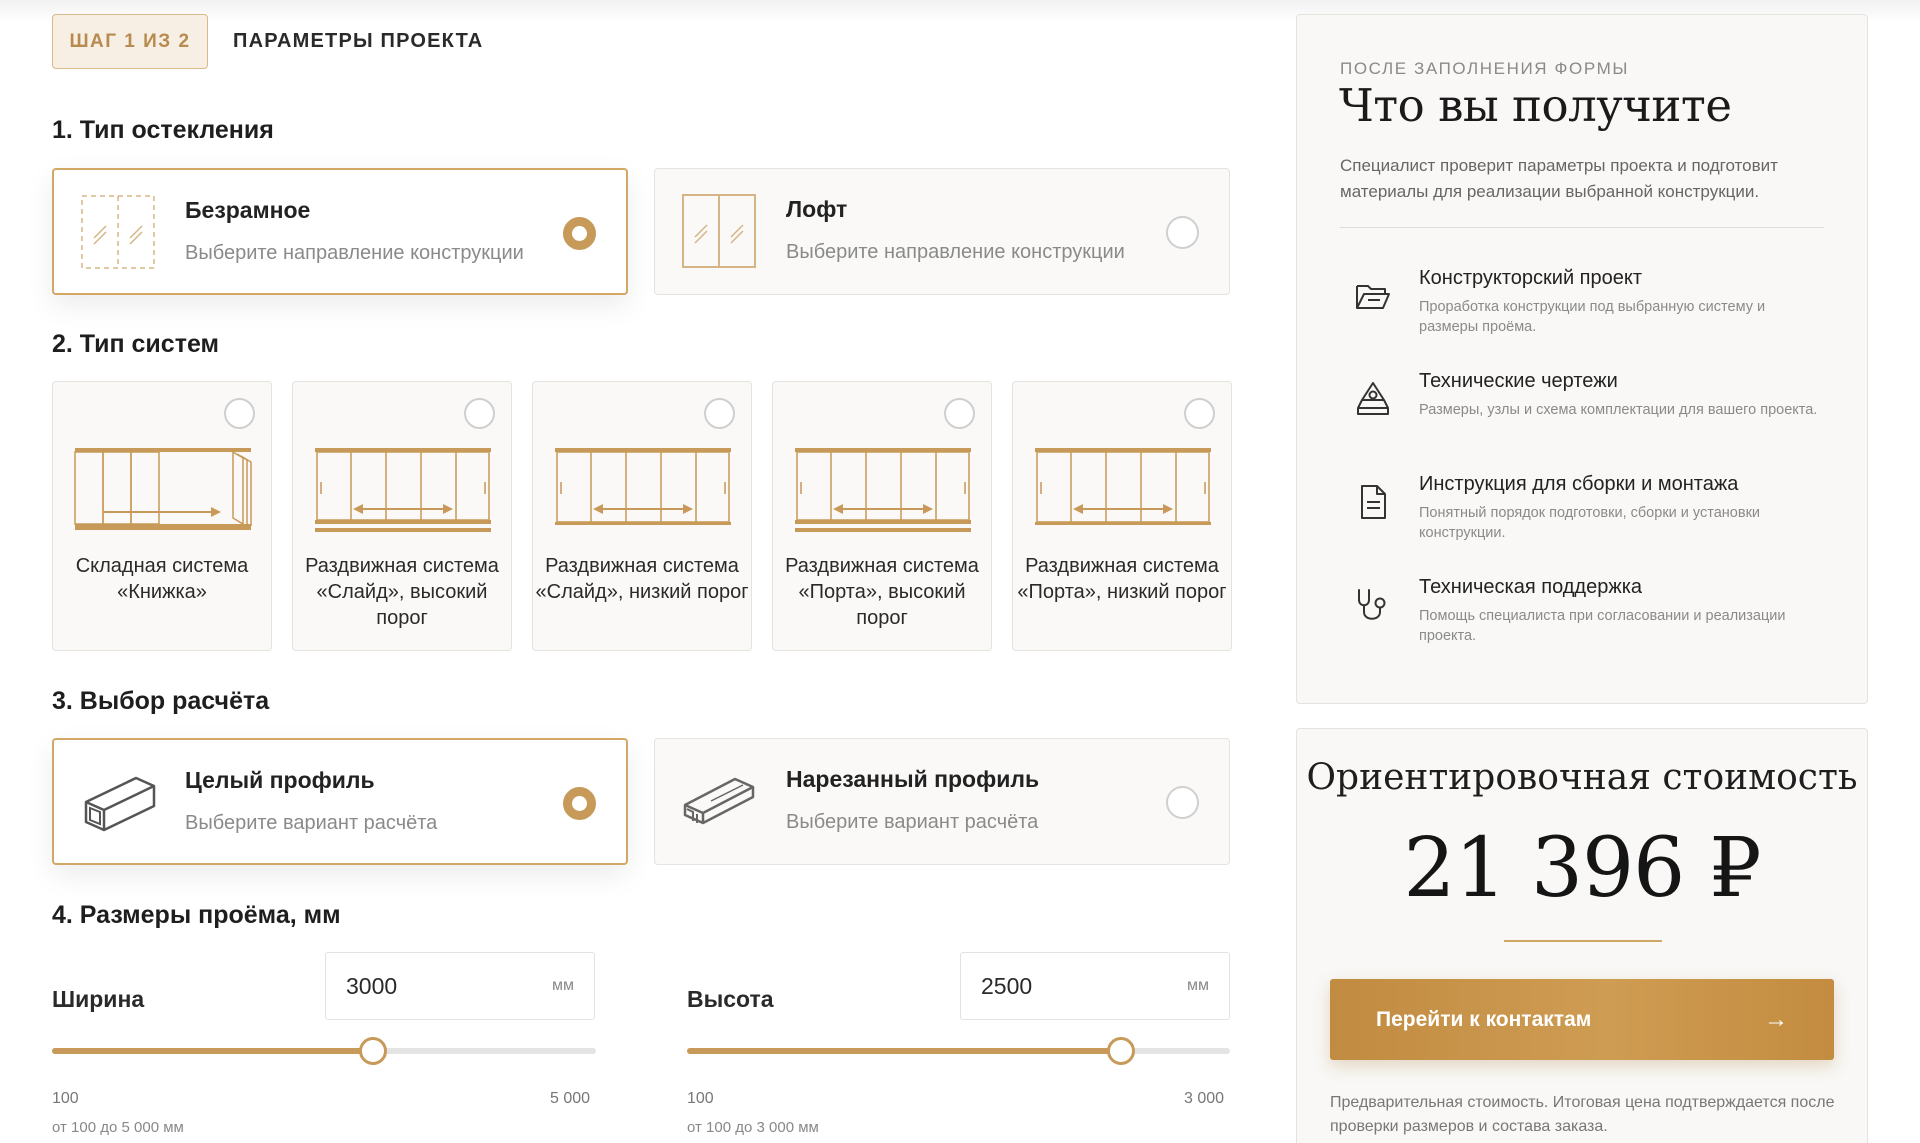 Image resolution: width=1920 pixels, height=1143 pixels. Describe the element at coordinates (1095, 986) in the screenshot. I see `height-input: 2500 мм` at that location.